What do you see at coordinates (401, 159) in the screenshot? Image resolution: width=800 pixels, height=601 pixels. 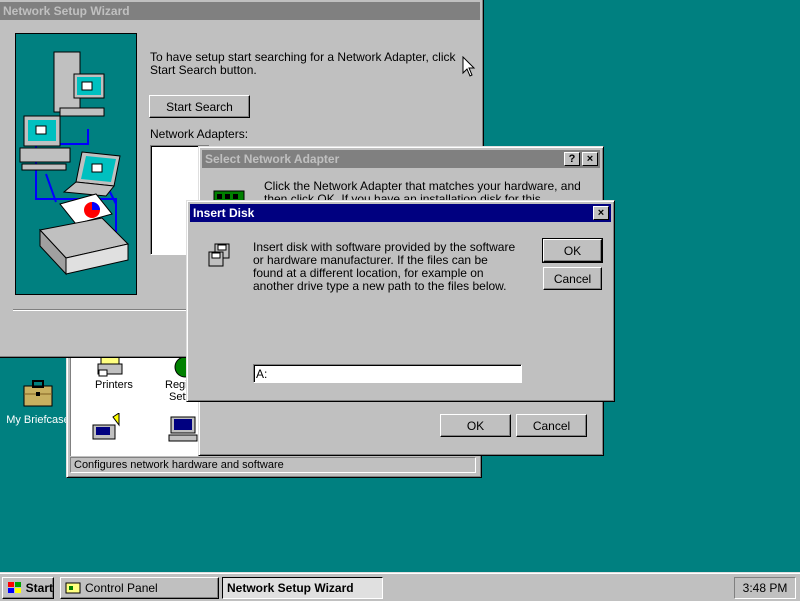 I see `select-adapter-titlebar: Select Network Adapter ? ×` at bounding box center [401, 159].